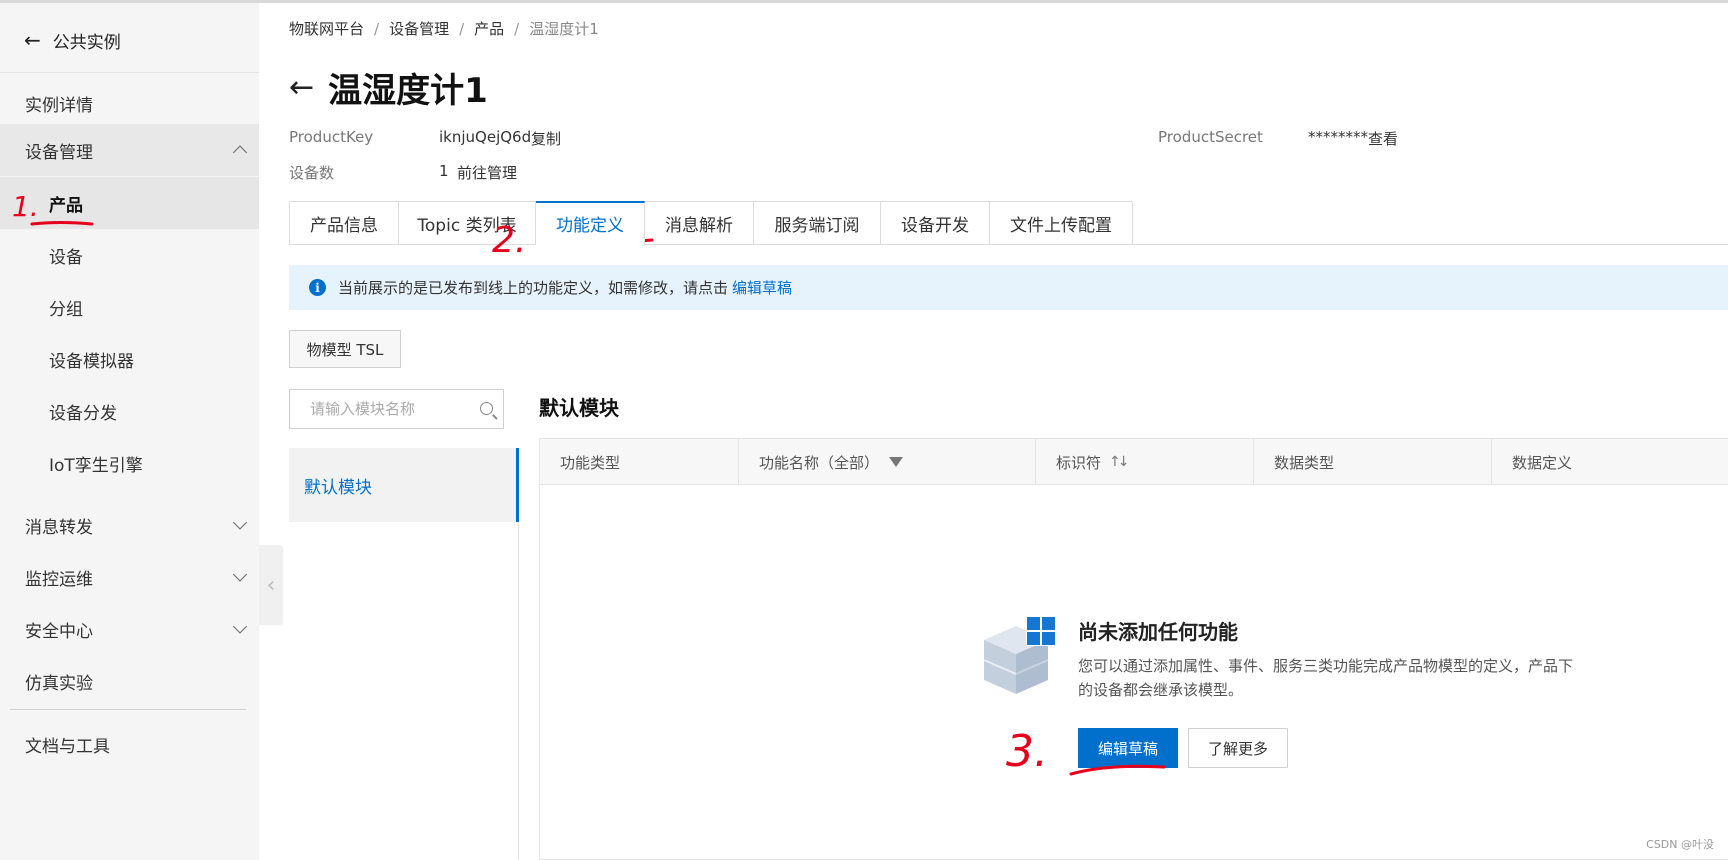  What do you see at coordinates (1383, 138) in the screenshot?
I see `view-secret-link: 查看` at bounding box center [1383, 138].